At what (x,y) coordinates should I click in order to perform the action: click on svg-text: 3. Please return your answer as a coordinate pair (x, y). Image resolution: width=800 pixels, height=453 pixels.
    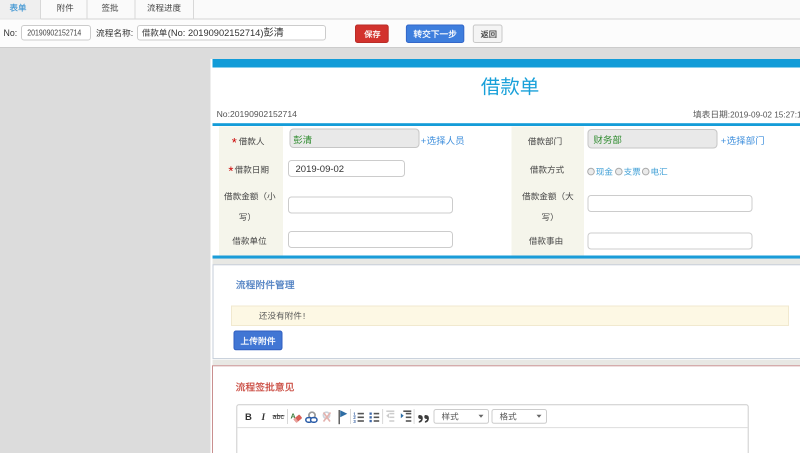
    Looking at the image, I should click on (354, 421).